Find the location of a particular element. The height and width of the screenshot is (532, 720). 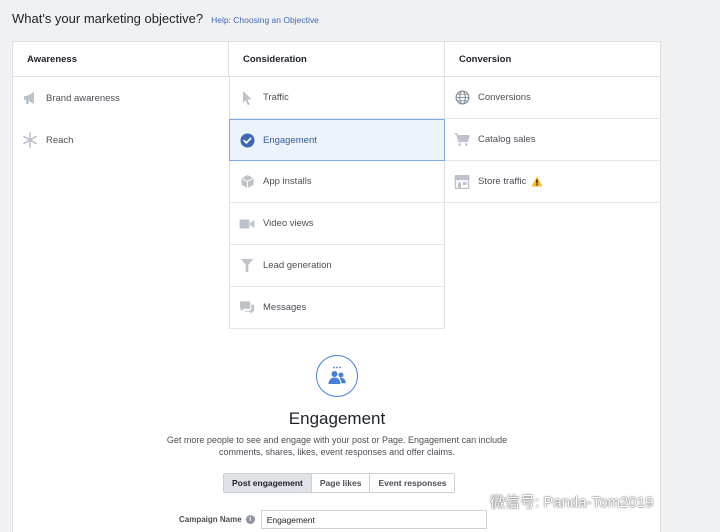

tab-event-responses: Event responses is located at coordinates (412, 483).